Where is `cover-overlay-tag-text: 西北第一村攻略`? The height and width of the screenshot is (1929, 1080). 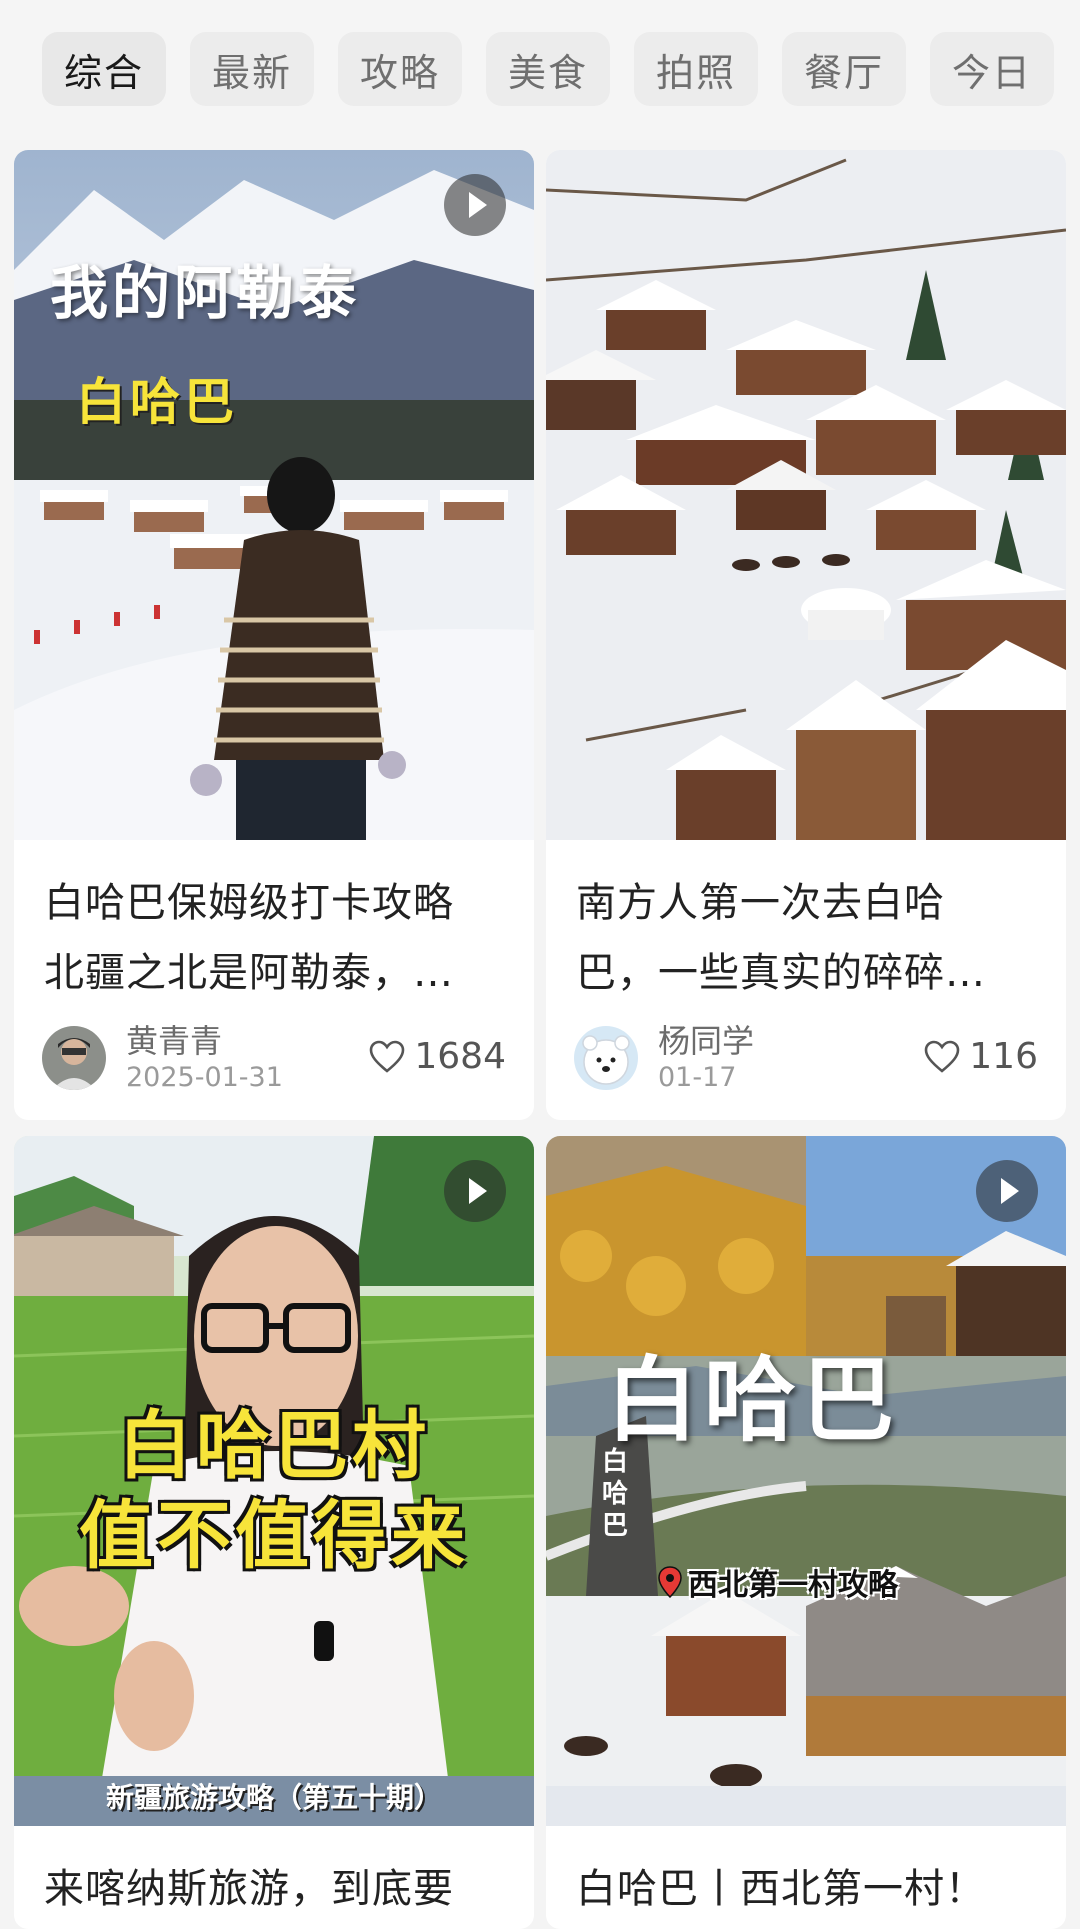
cover-overlay-tag-text: 西北第一村攻略 is located at coordinates (793, 1585).